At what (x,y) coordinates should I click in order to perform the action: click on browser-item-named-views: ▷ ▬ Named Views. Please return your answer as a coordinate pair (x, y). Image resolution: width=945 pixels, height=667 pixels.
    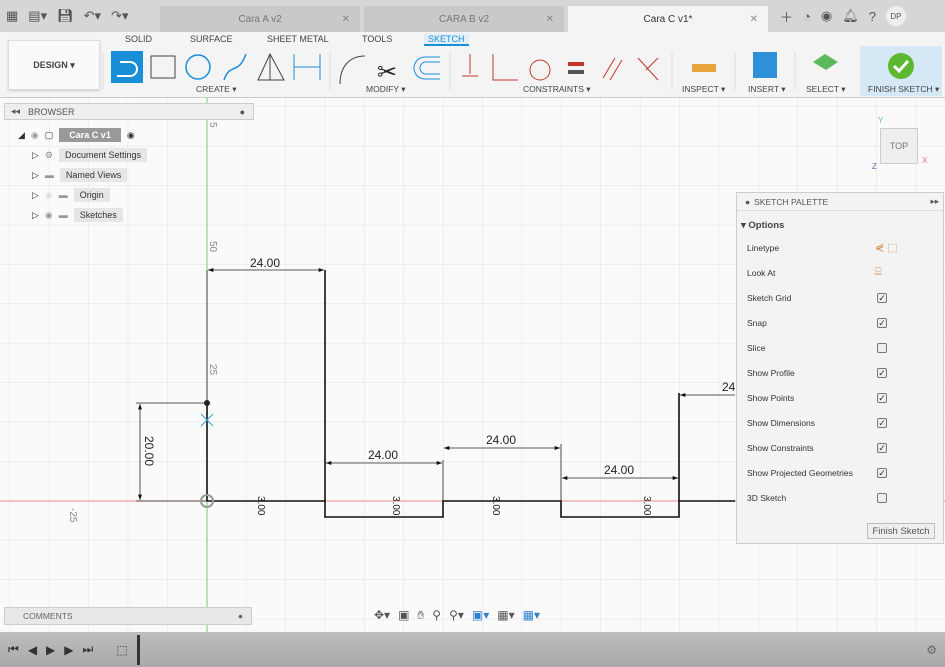
    Looking at the image, I should click on (80, 175).